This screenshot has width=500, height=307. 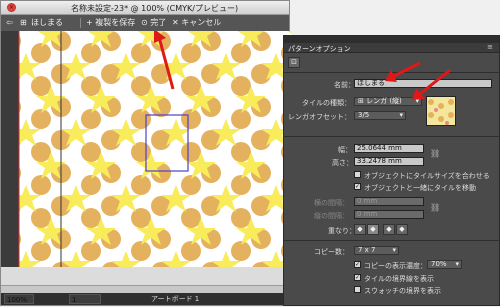 What do you see at coordinates (435, 82) in the screenshot?
I see `annotation-arrow-tile-type` at bounding box center [435, 82].